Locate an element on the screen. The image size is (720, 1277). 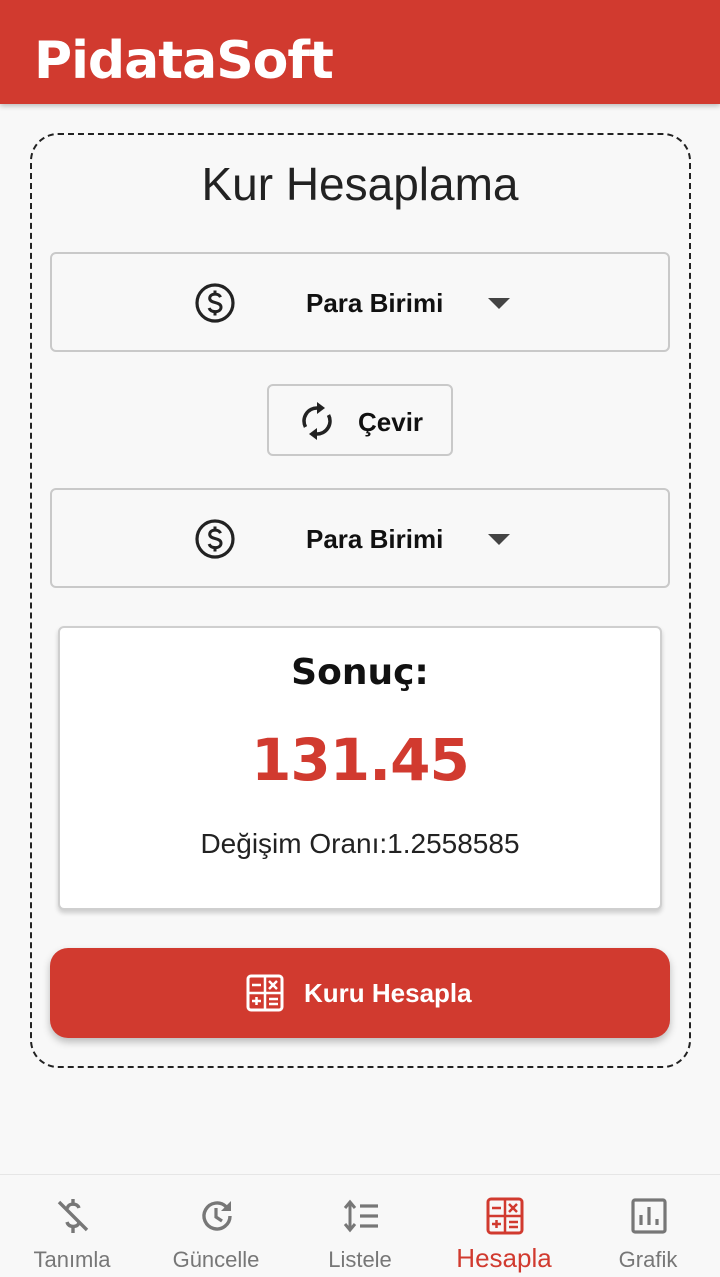
nav-item-listele: Listele is located at coordinates (360, 1226).